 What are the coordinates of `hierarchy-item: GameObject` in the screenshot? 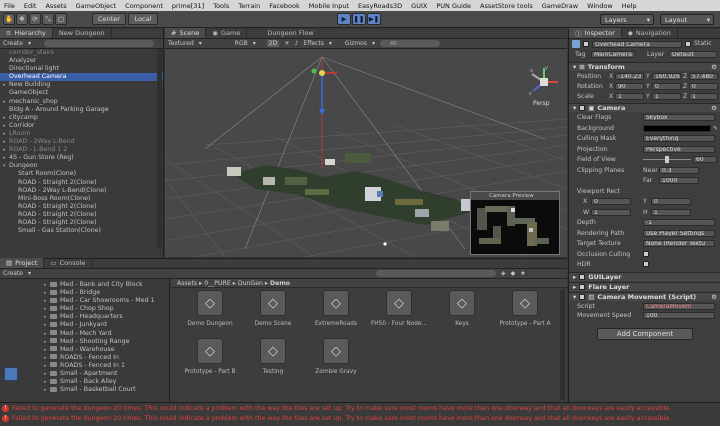 It's located at (81, 93).